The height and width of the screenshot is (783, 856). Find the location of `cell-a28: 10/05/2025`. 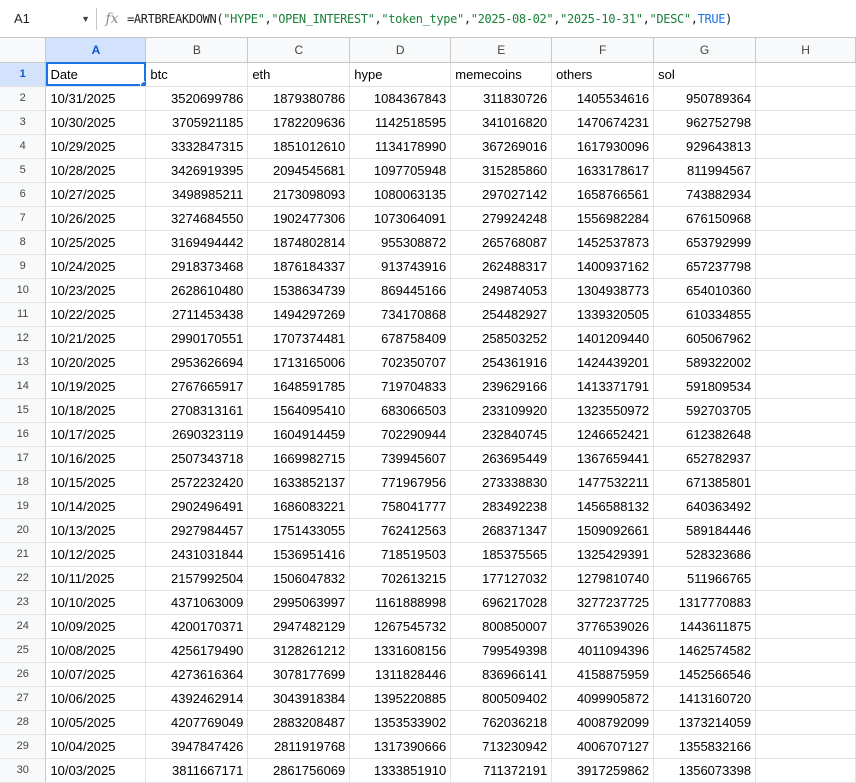

cell-a28: 10/05/2025 is located at coordinates (96, 722).